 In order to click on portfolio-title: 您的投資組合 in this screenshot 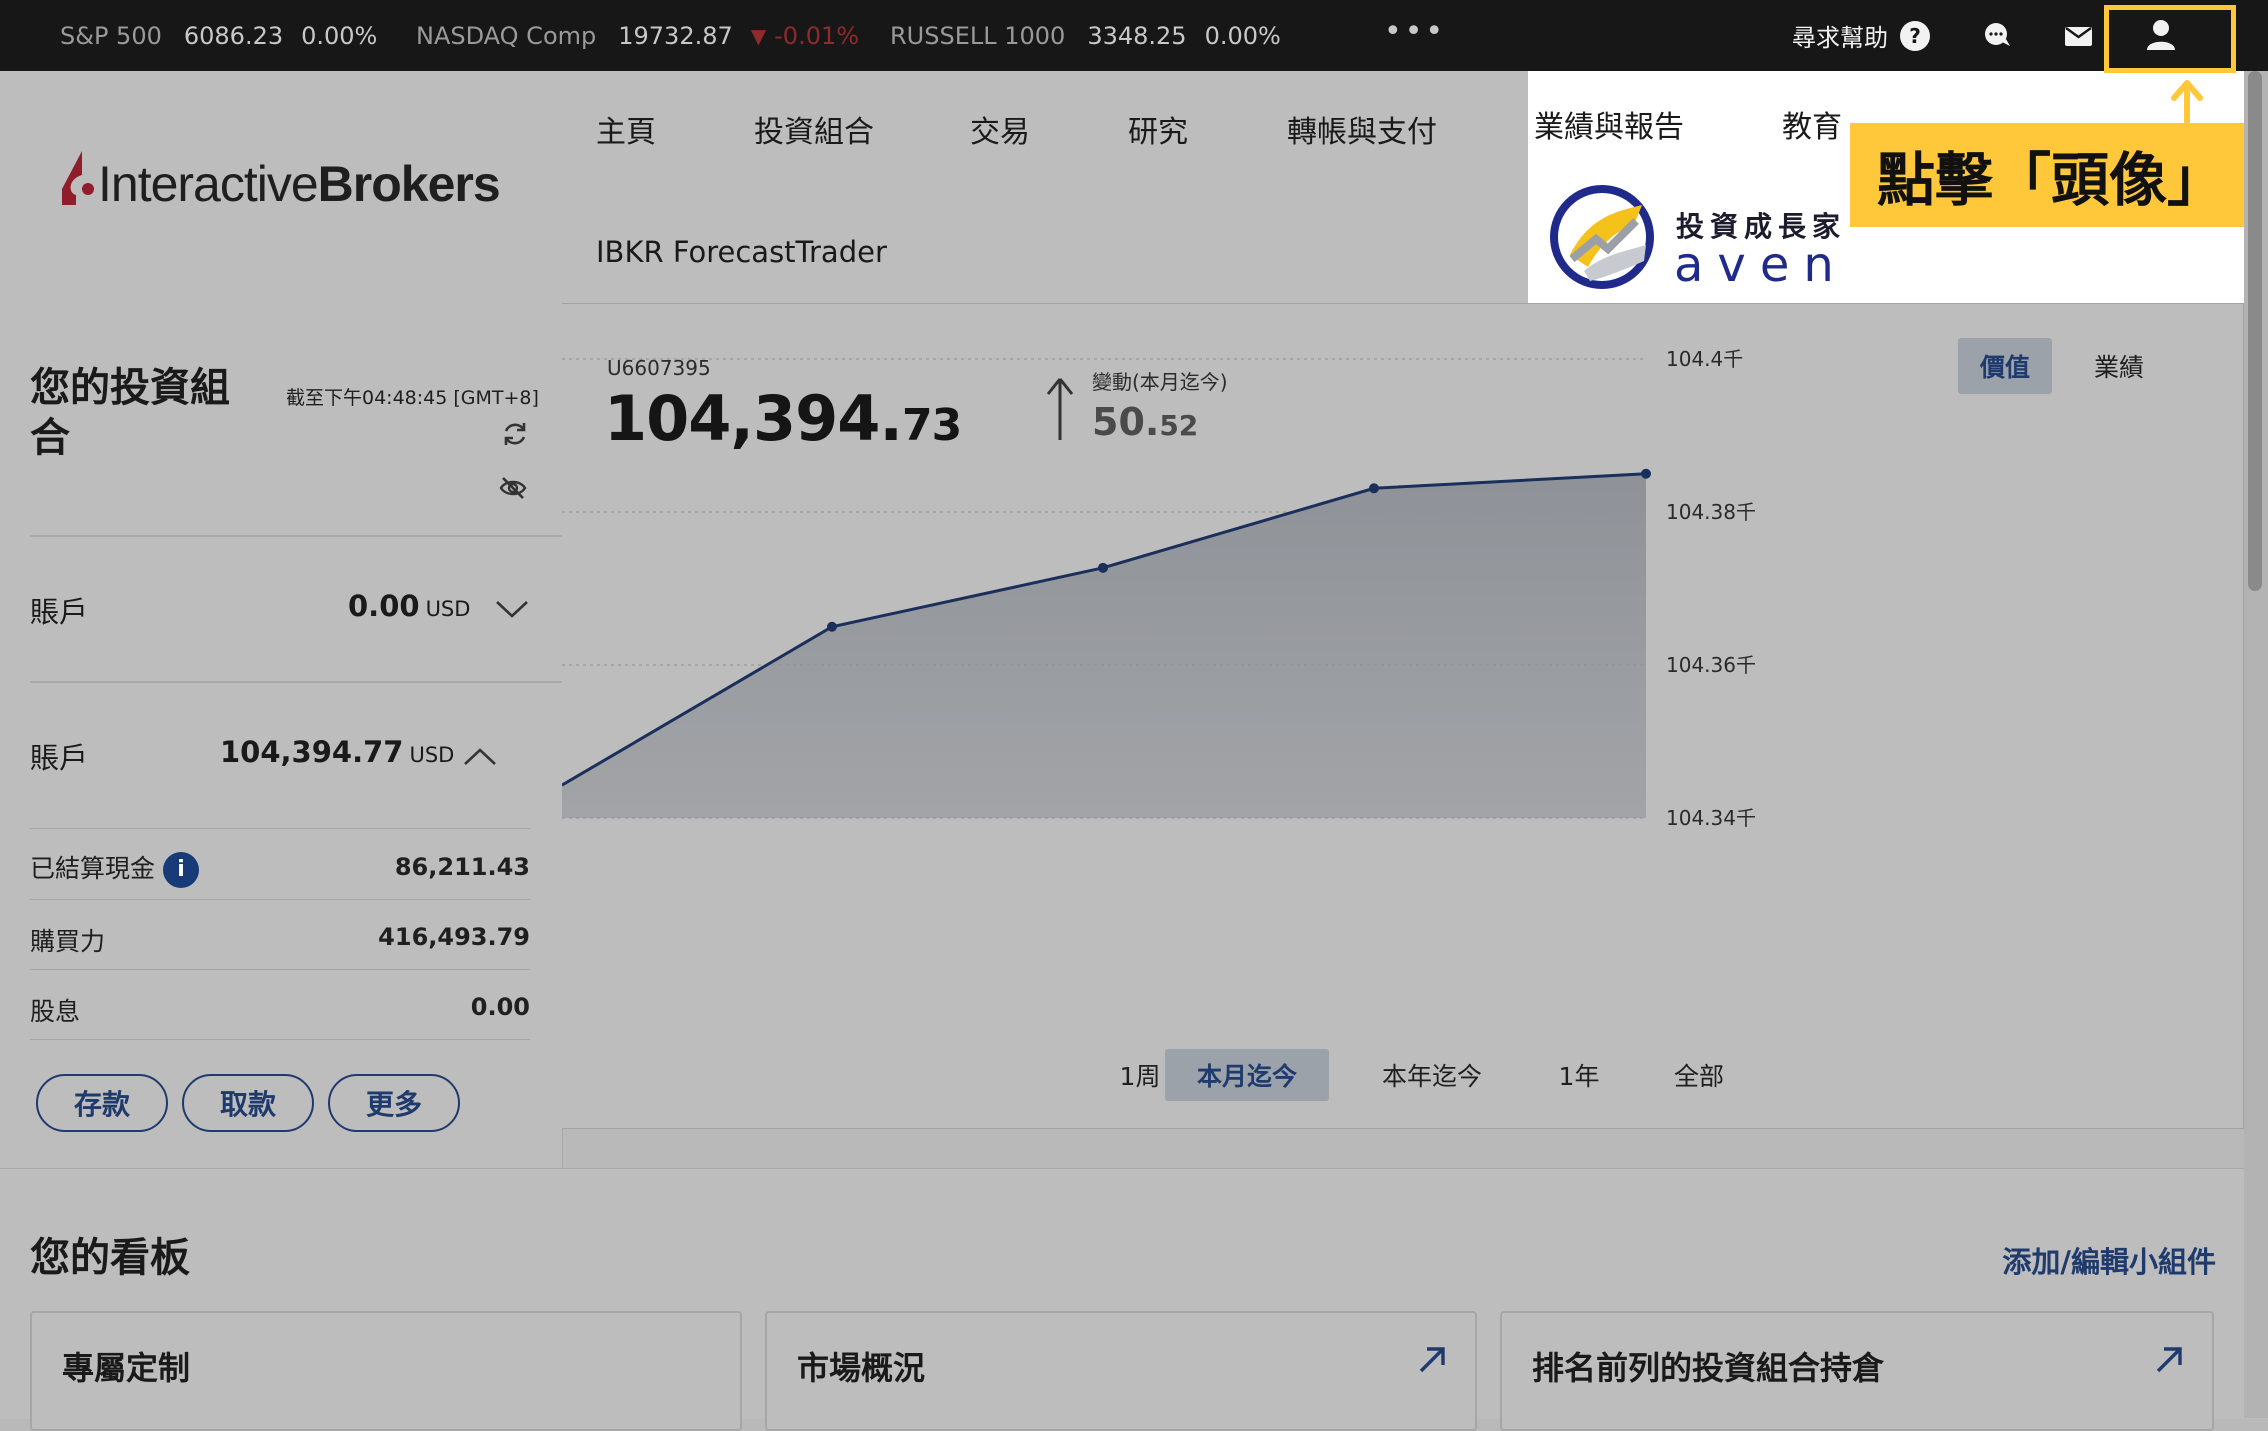, I will do `click(130, 413)`.